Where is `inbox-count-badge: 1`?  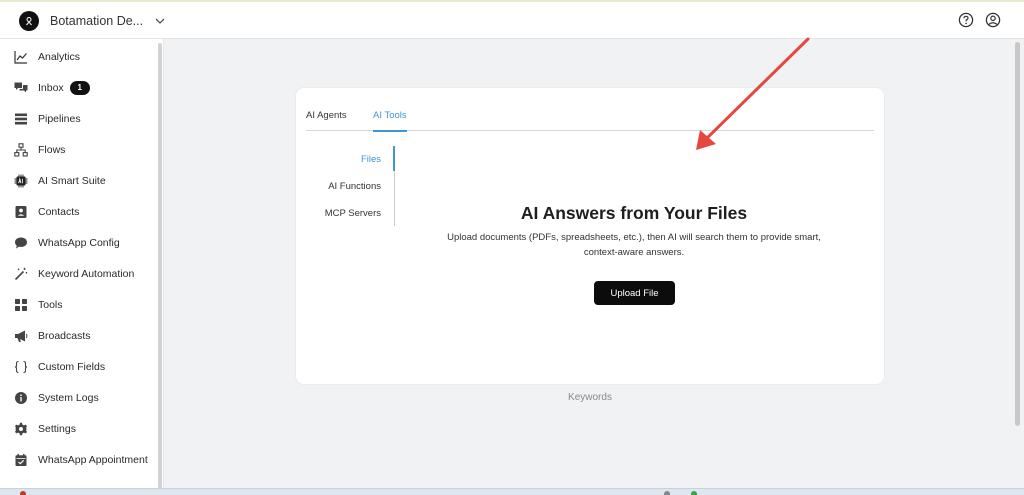
inbox-count-badge: 1 is located at coordinates (79, 87).